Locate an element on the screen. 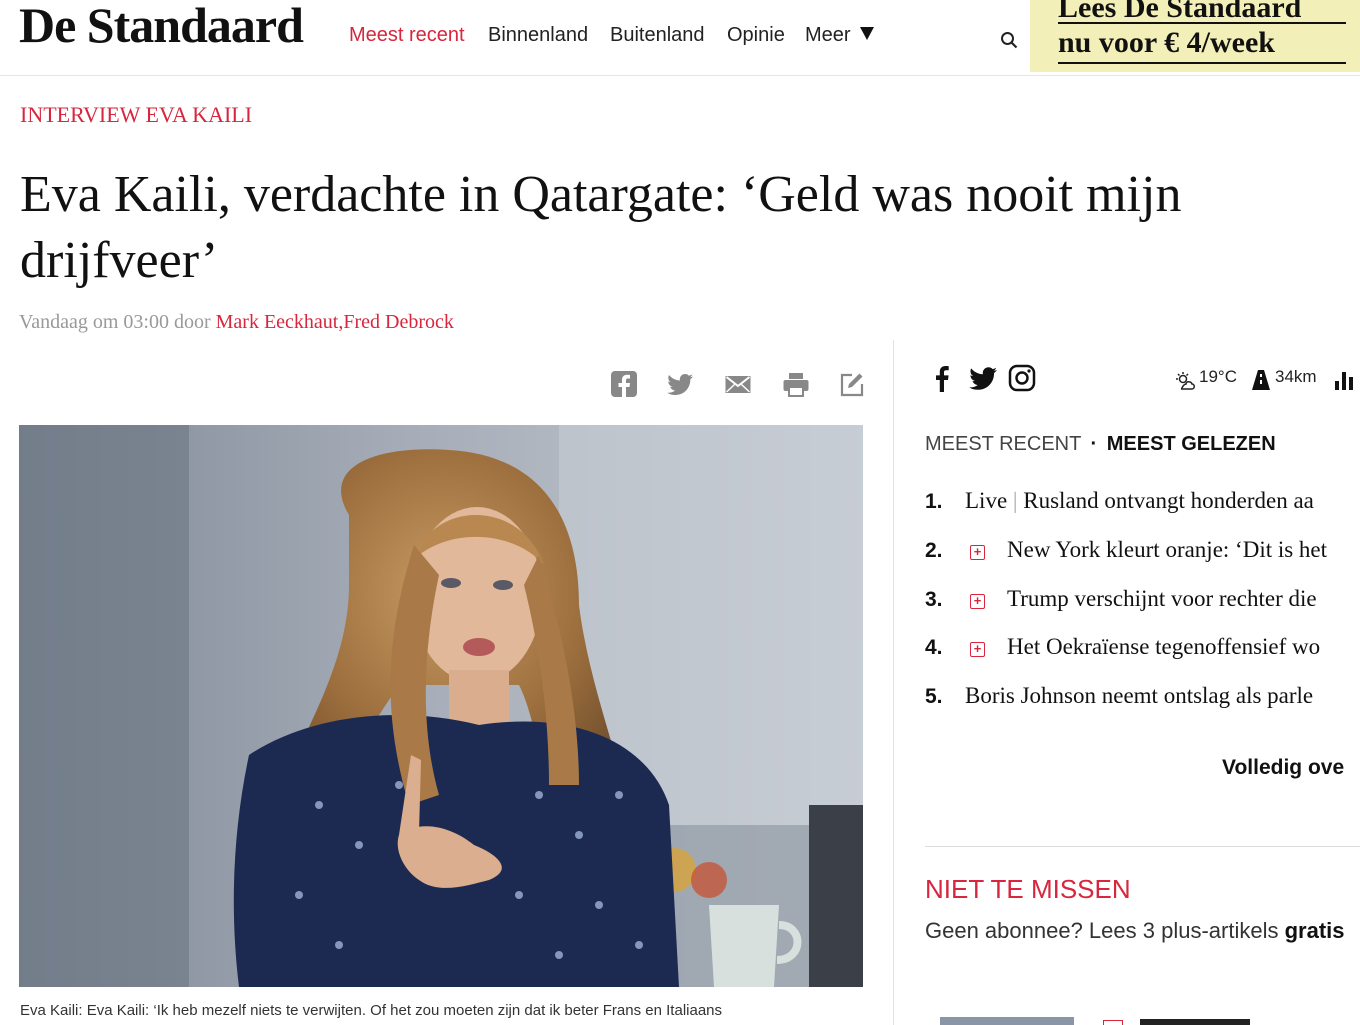 Image resolution: width=1360 pixels, height=1025 pixels. nav-buitenland: Buitenland is located at coordinates (657, 35).